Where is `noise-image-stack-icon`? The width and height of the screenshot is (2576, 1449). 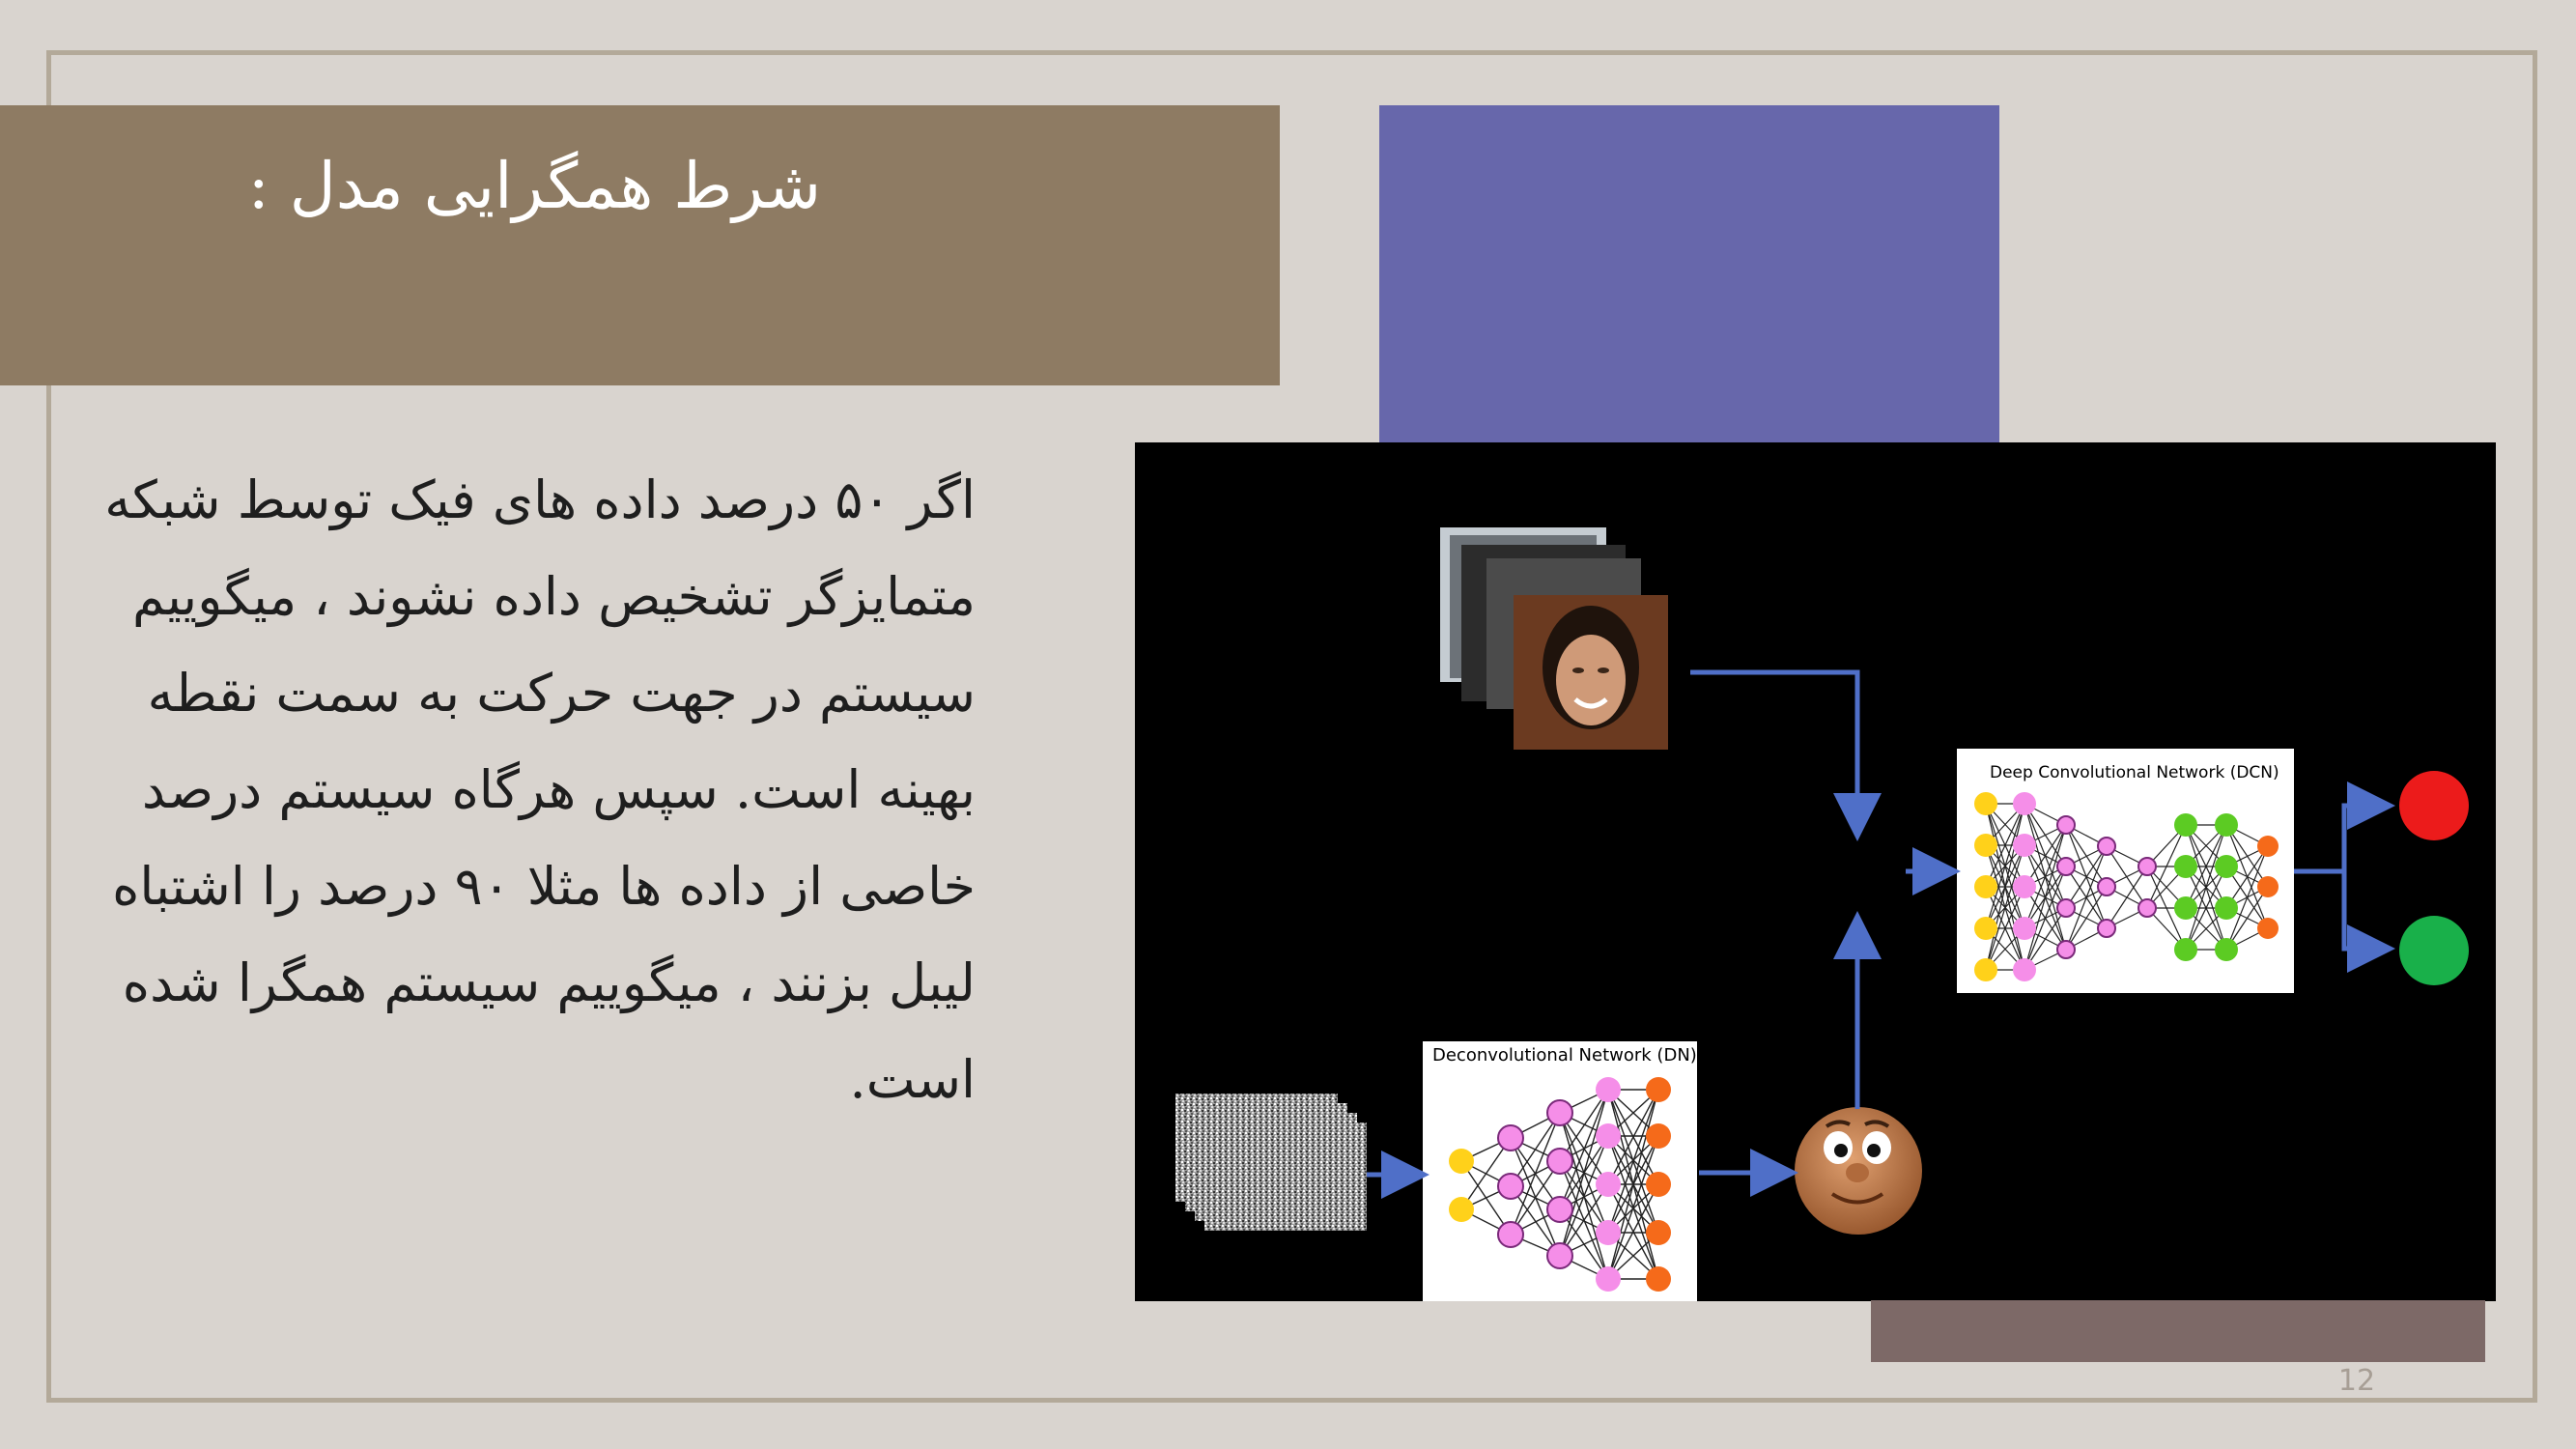
noise-image-stack-icon is located at coordinates (1271, 1162).